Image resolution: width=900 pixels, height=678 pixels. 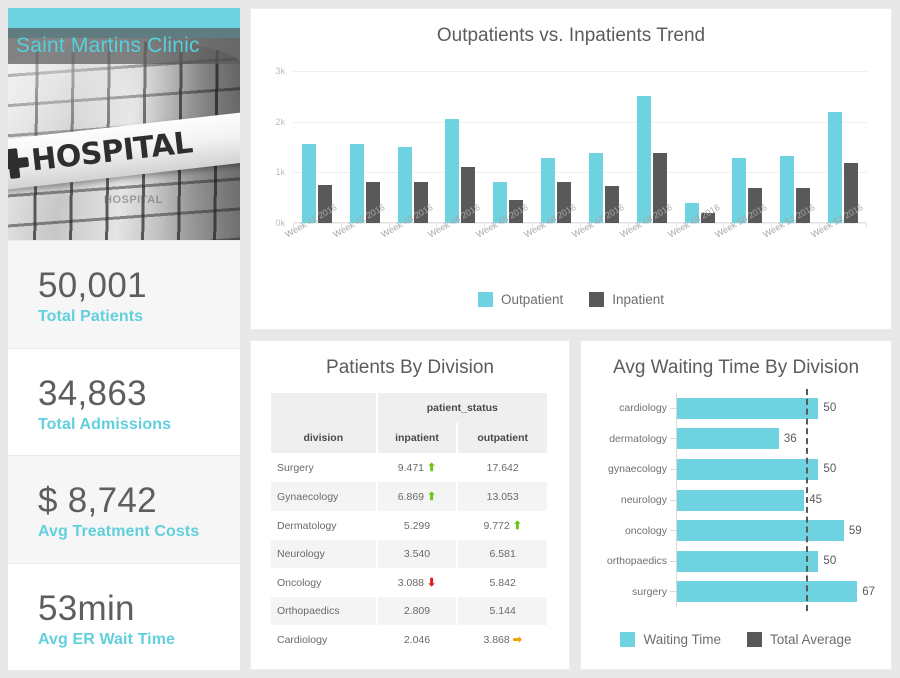 What do you see at coordinates (806, 500) in the screenshot?
I see `total-average-reference-line` at bounding box center [806, 500].